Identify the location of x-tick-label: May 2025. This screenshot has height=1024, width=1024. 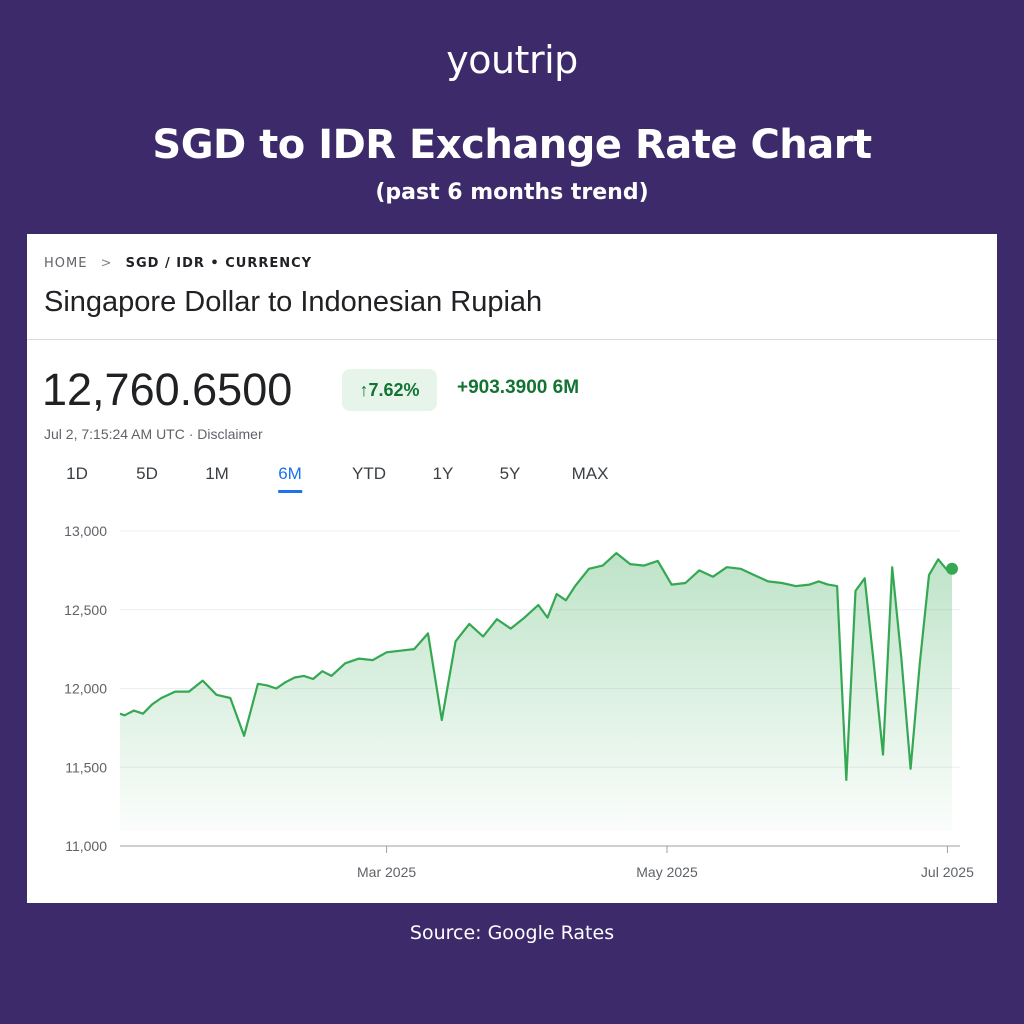
(667, 872).